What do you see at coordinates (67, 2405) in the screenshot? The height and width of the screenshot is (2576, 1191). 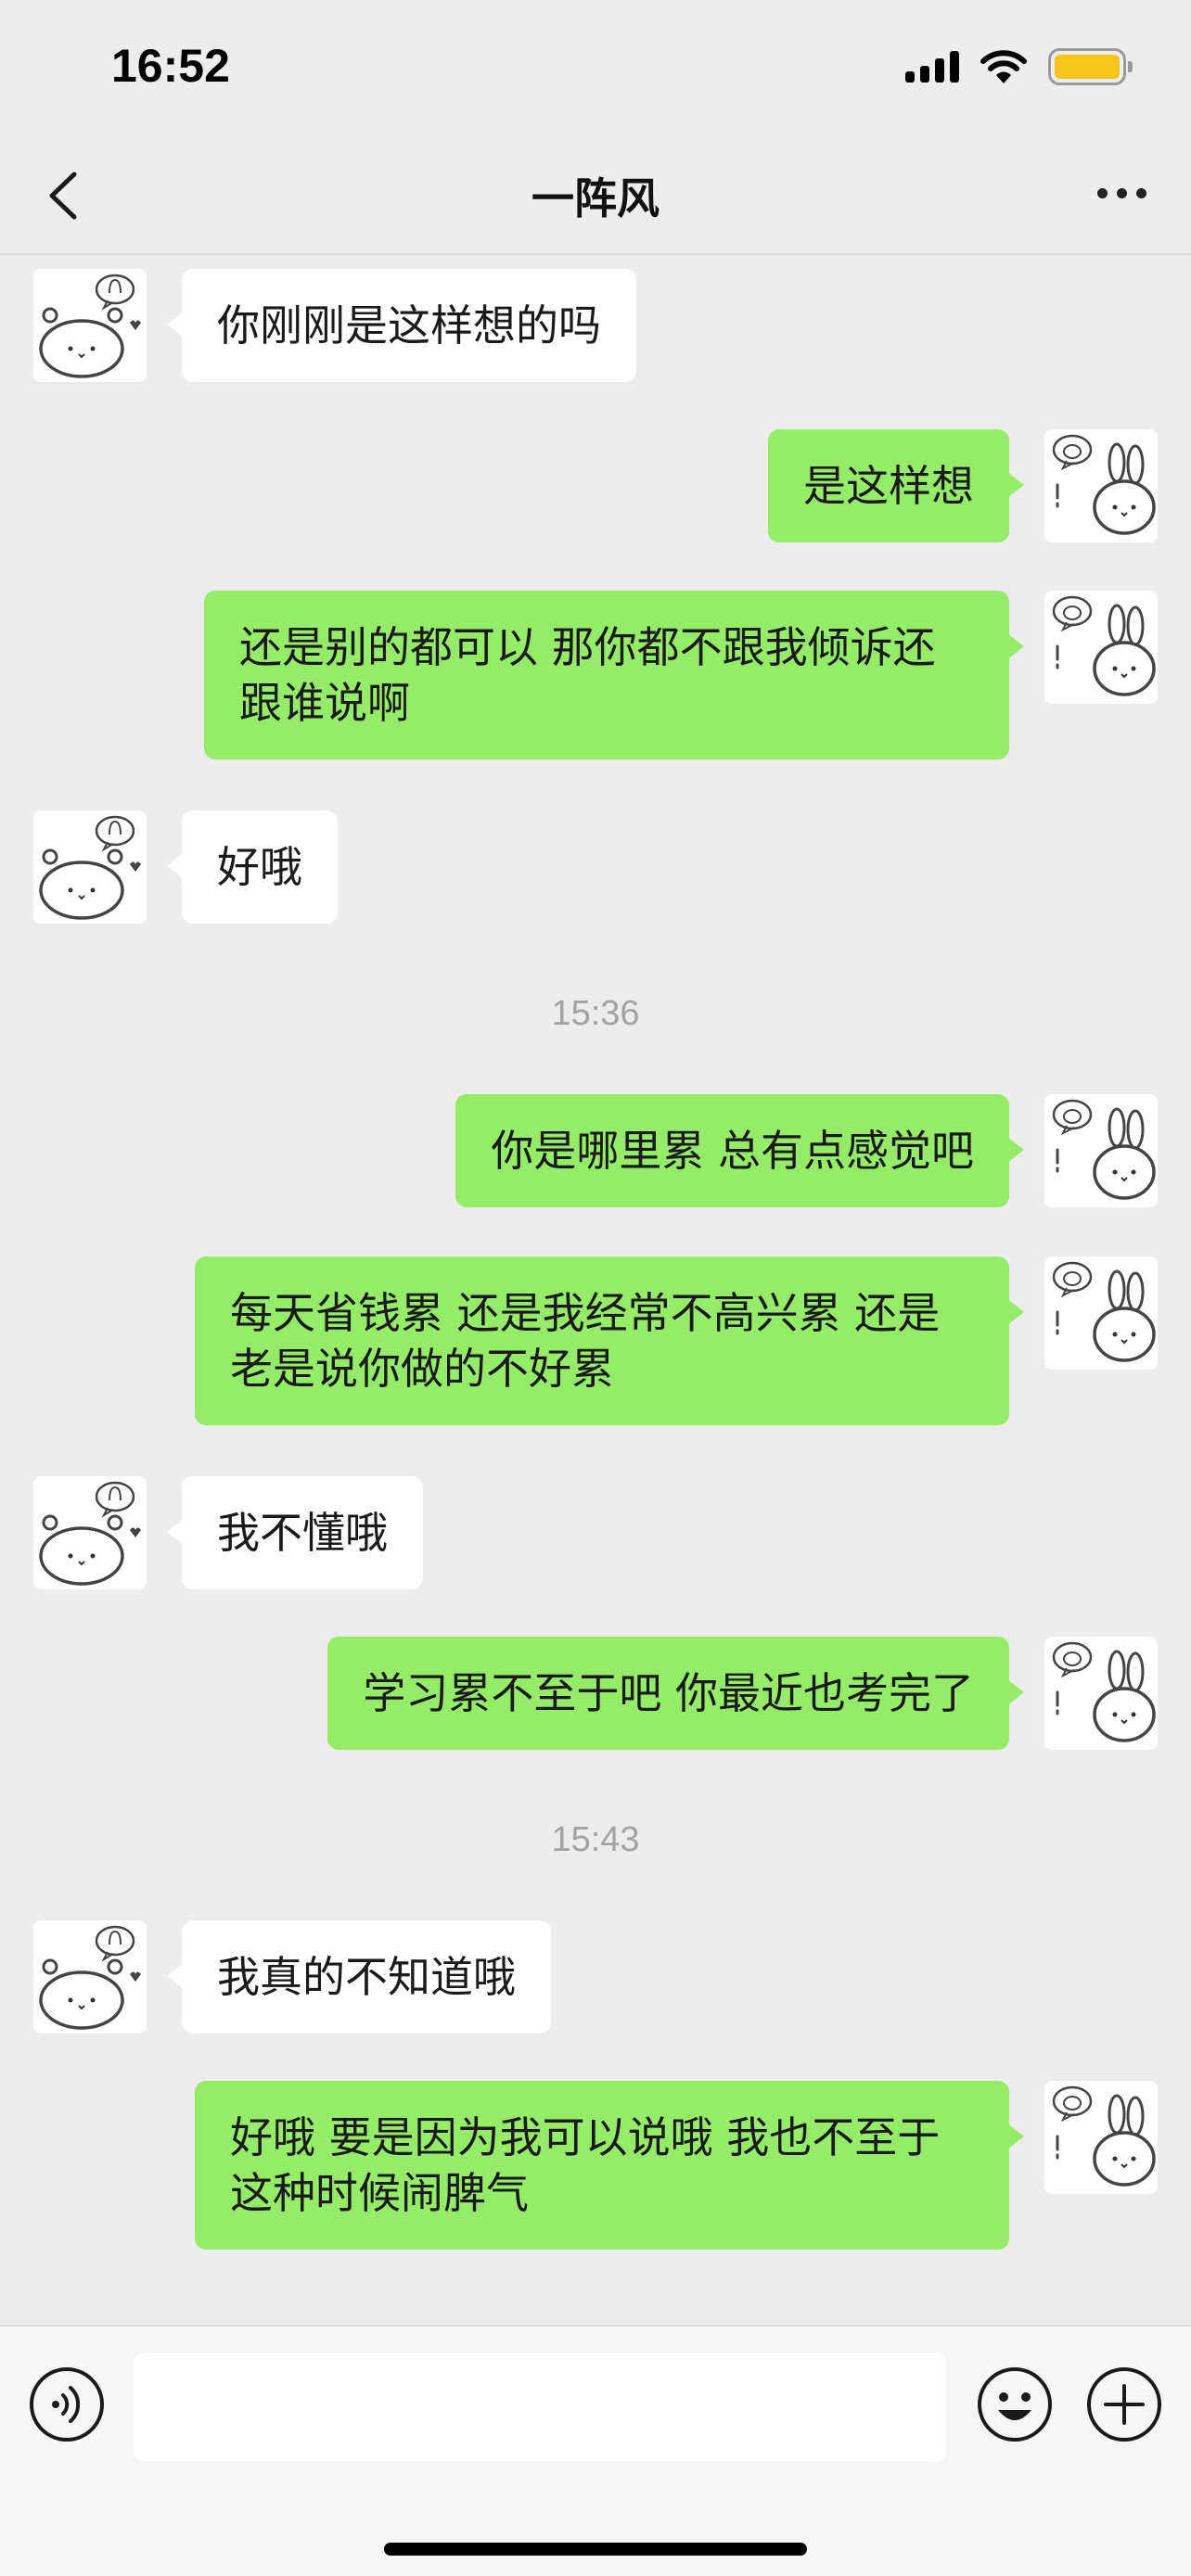 I see `voice-input-button` at bounding box center [67, 2405].